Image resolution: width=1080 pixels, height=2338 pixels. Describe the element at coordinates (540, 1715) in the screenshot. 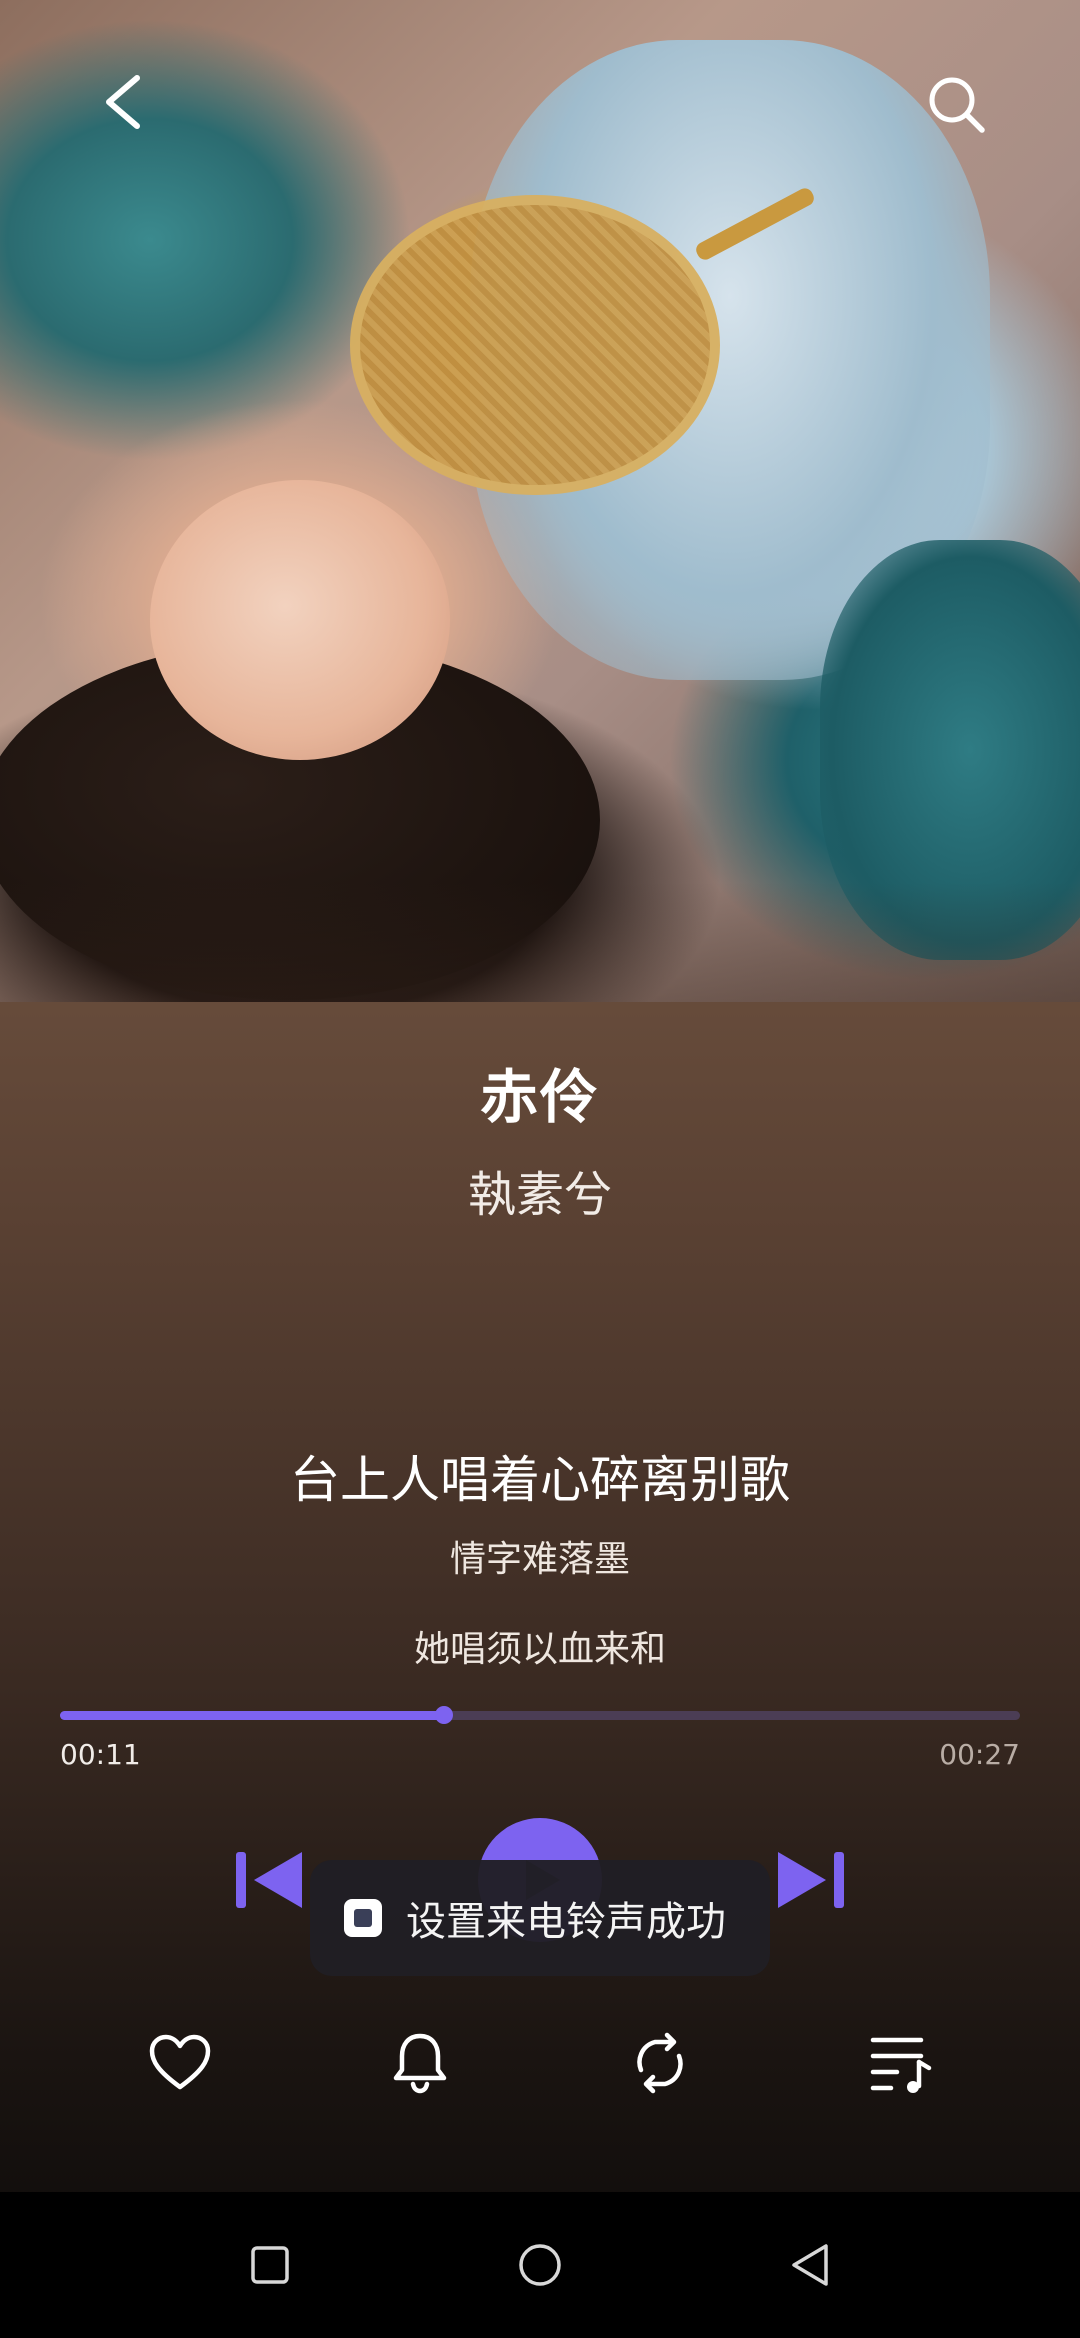

I see `progress-slider` at that location.